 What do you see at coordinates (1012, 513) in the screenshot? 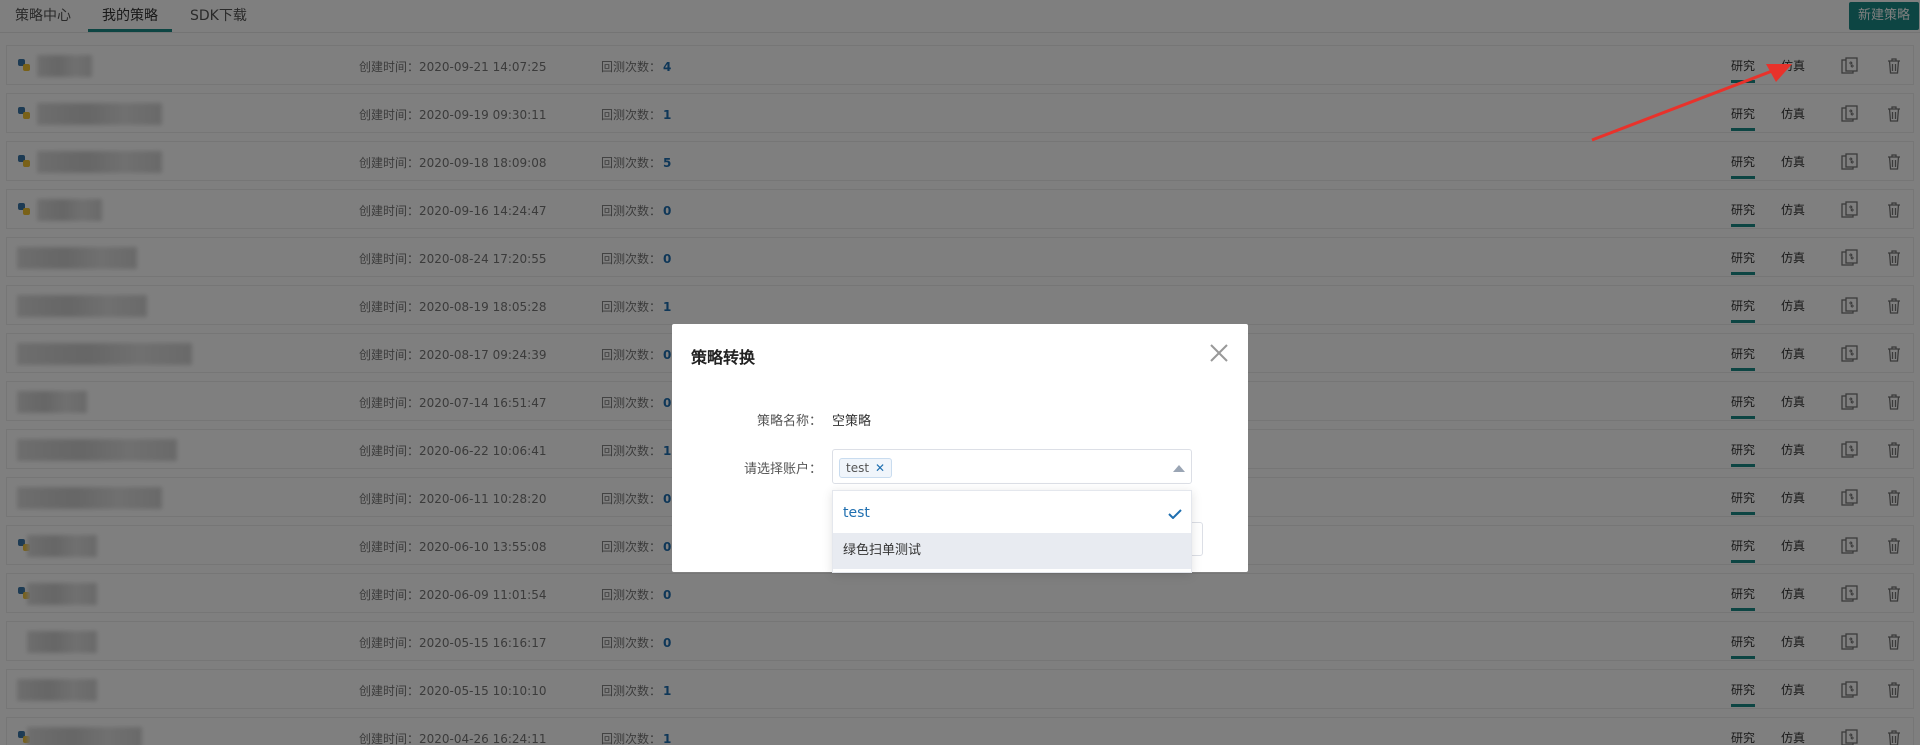
I see `account-option-test: test` at bounding box center [1012, 513].